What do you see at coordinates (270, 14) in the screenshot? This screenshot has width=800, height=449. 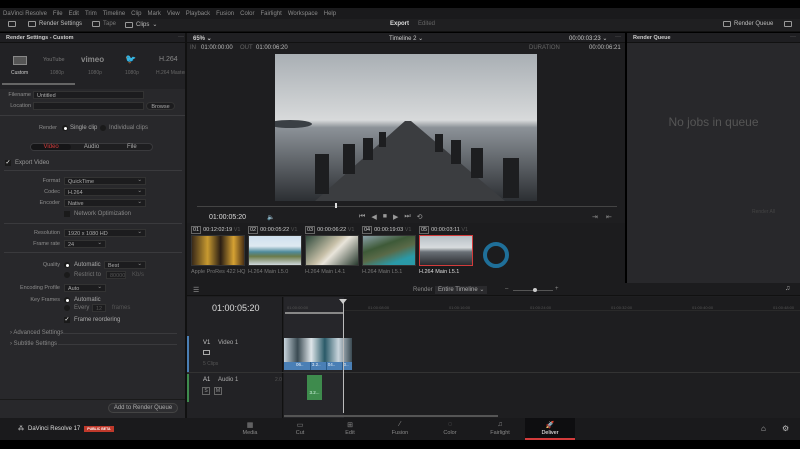 I see `menu-fairlight: Fairlight` at bounding box center [270, 14].